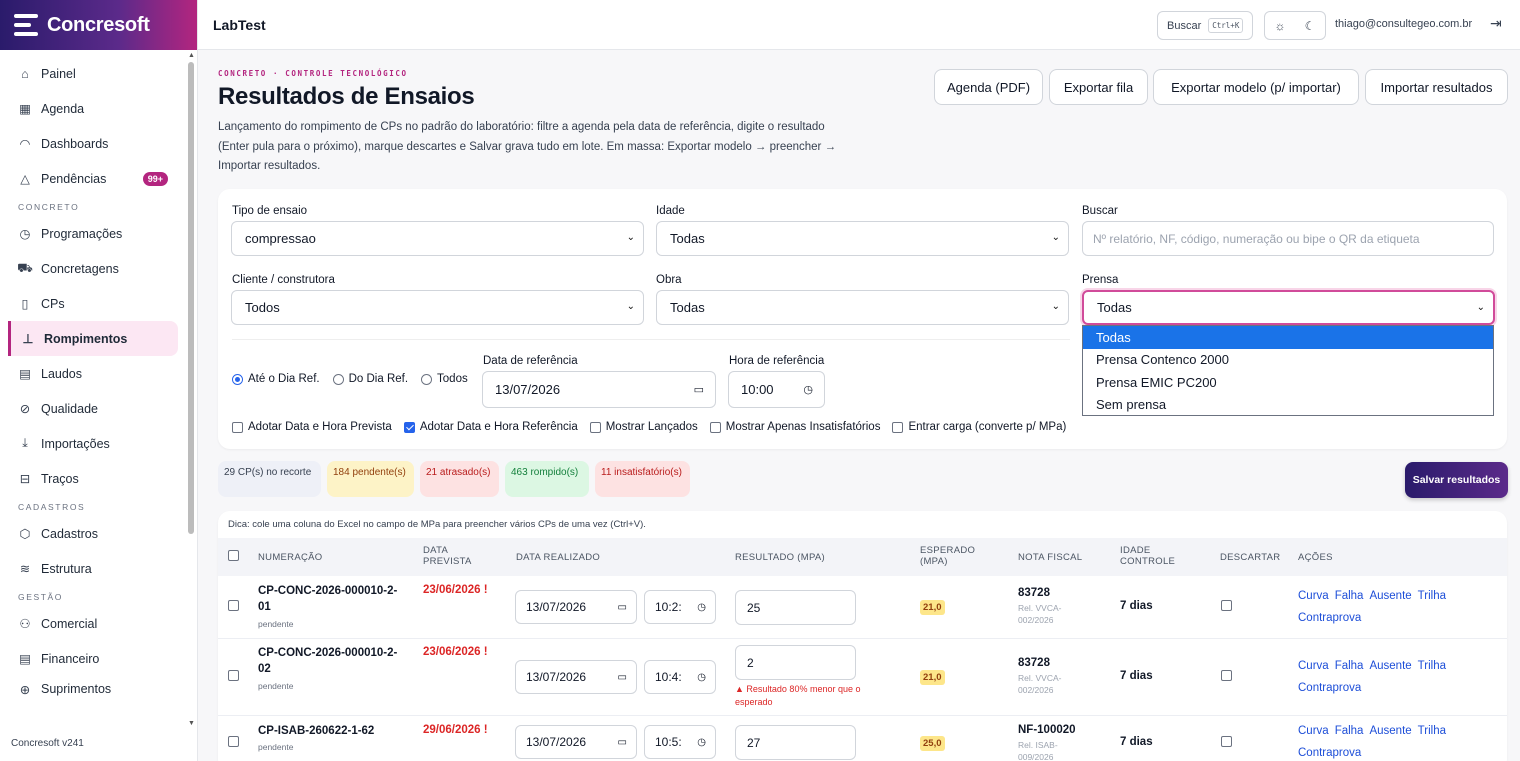 The image size is (1520, 761). I want to click on th-descartar: DESCARTAR, so click(1250, 557).